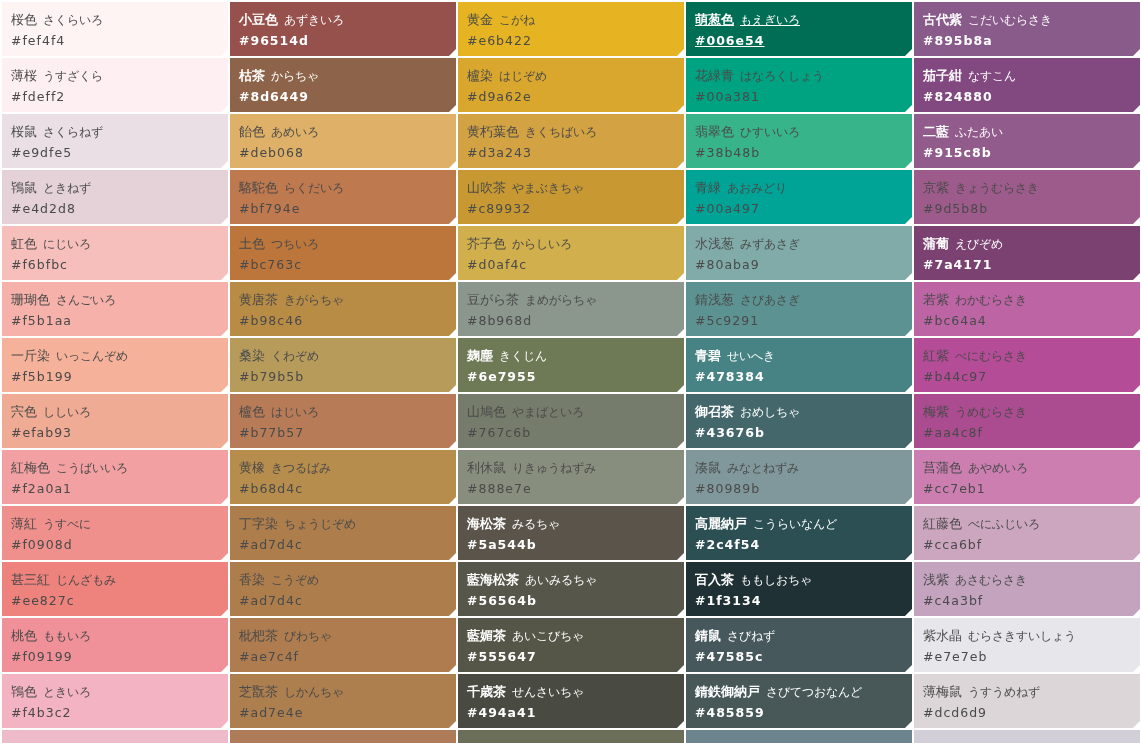 Image resolution: width=1141 pixels, height=743 pixels. I want to click on hex-code: #b68d4c, so click(271, 488).